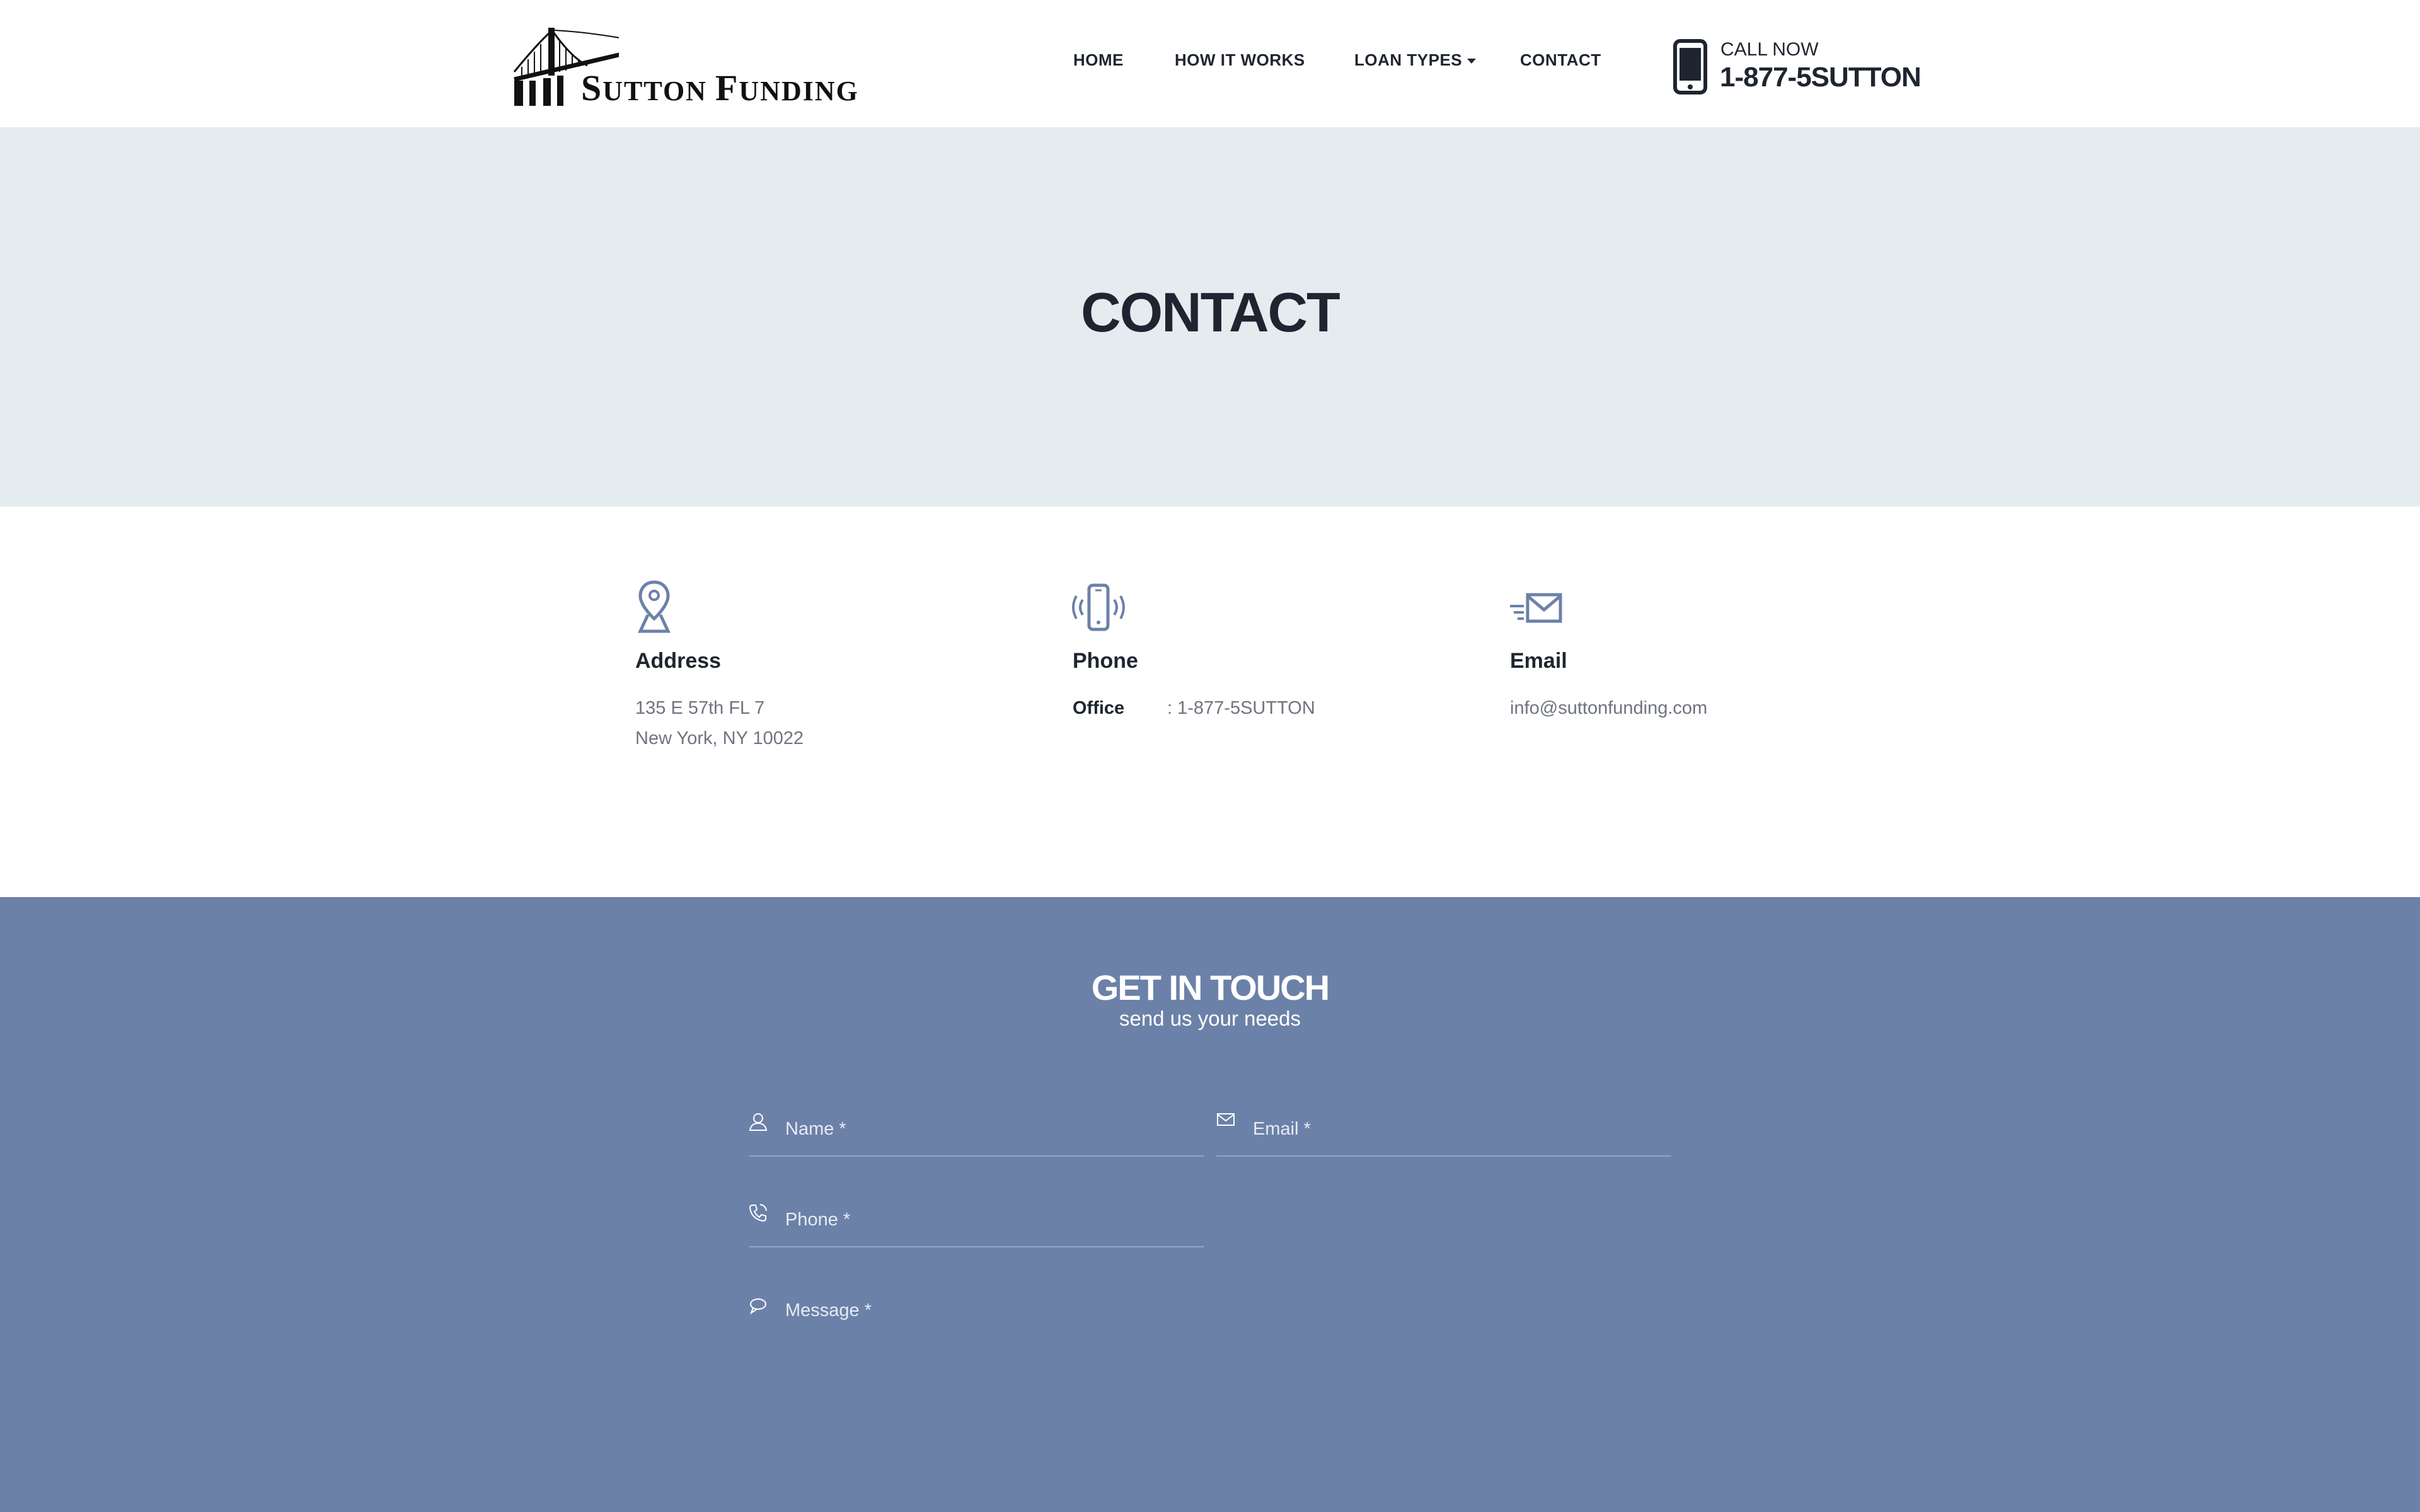 This screenshot has width=2420, height=1512. What do you see at coordinates (1211, 987) in the screenshot?
I see `form-title: GET IN TOUCH` at bounding box center [1211, 987].